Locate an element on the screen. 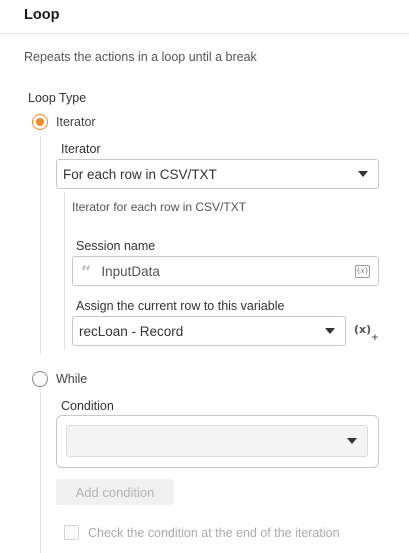 The image size is (409, 553). while-section-guide is located at coordinates (40, 472).